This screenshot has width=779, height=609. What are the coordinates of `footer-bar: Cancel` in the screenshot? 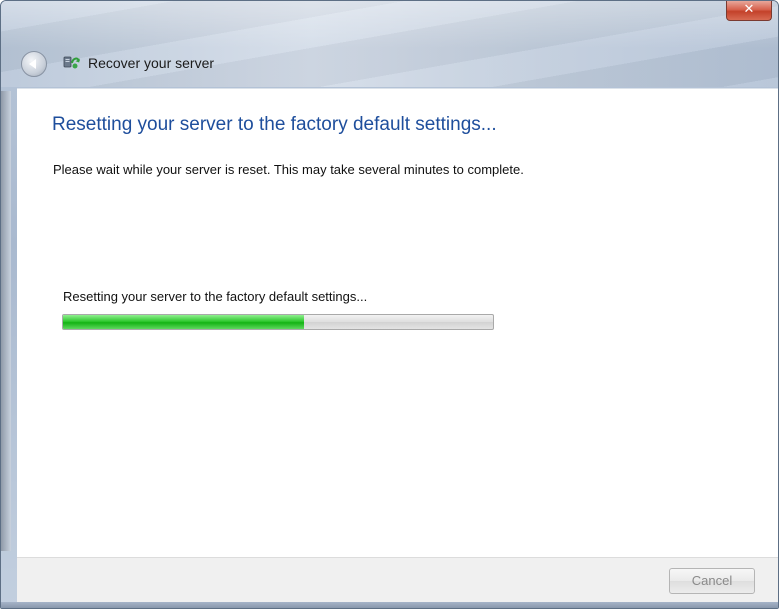 It's located at (397, 580).